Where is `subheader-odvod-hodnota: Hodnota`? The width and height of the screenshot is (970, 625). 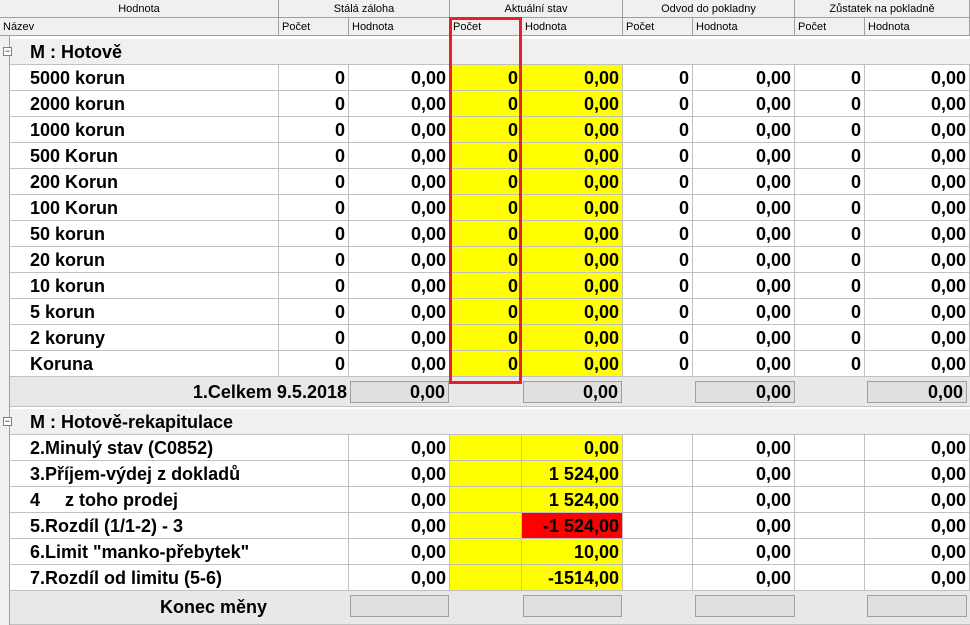
subheader-odvod-hodnota: Hodnota is located at coordinates (744, 27).